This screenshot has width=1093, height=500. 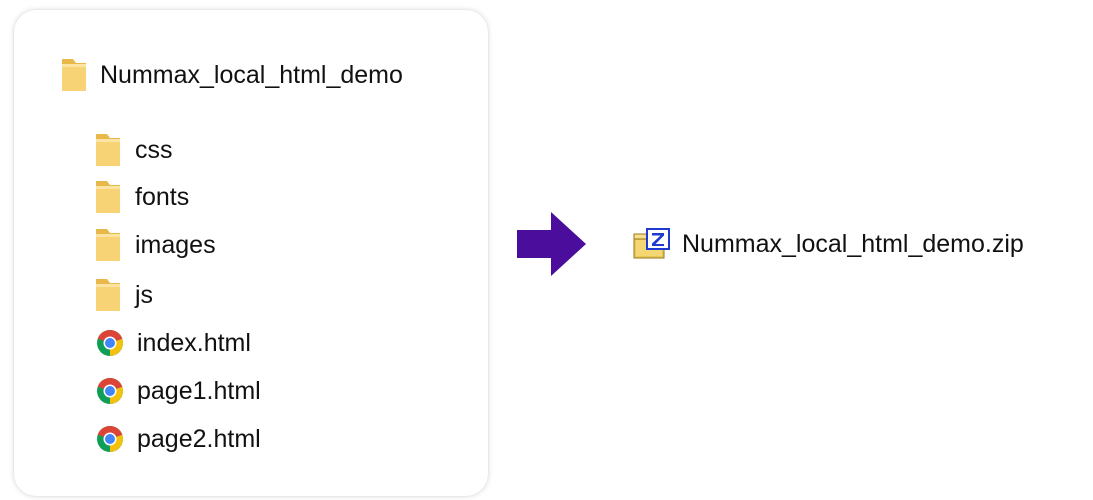 What do you see at coordinates (154, 150) in the screenshot?
I see `folder-label: css` at bounding box center [154, 150].